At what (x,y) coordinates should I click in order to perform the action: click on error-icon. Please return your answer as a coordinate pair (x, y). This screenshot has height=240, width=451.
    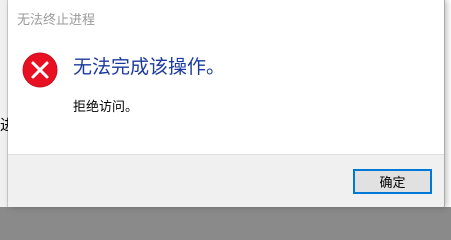
    Looking at the image, I should click on (40, 70).